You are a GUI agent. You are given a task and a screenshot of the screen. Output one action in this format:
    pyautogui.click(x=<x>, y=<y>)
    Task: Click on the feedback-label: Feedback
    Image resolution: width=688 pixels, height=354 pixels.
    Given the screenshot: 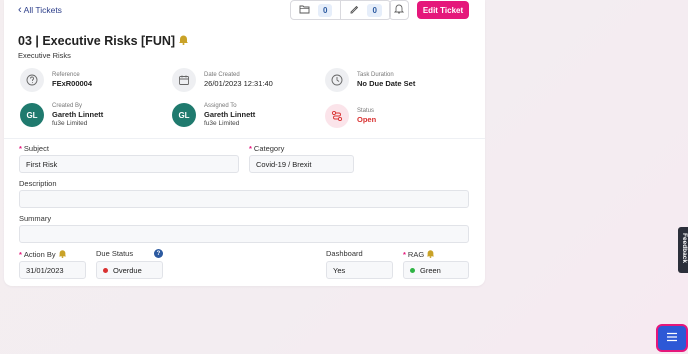 What is the action you would take?
    pyautogui.click(x=684, y=248)
    